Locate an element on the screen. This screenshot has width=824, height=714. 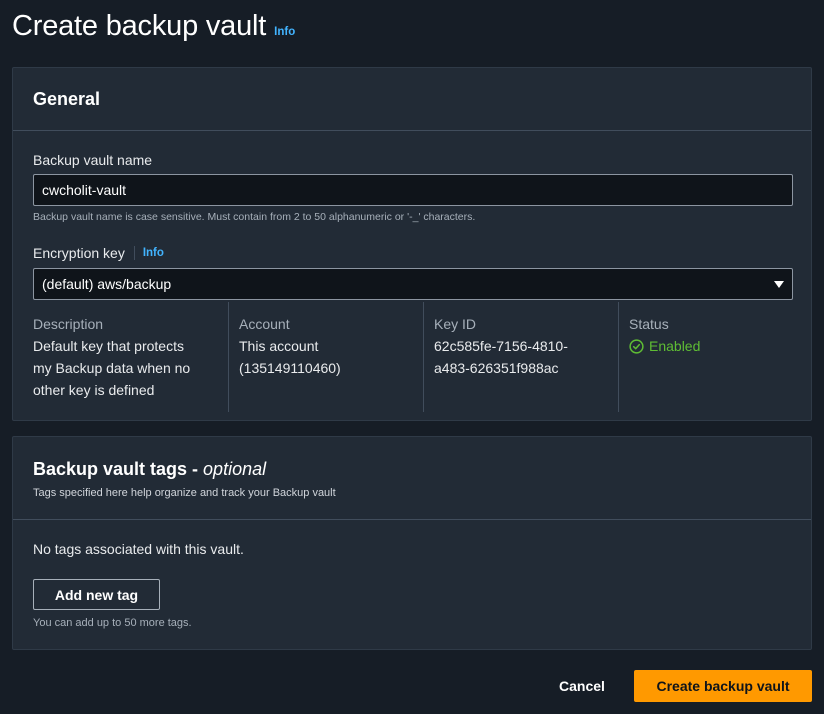
vault-name-input is located at coordinates (413, 190).